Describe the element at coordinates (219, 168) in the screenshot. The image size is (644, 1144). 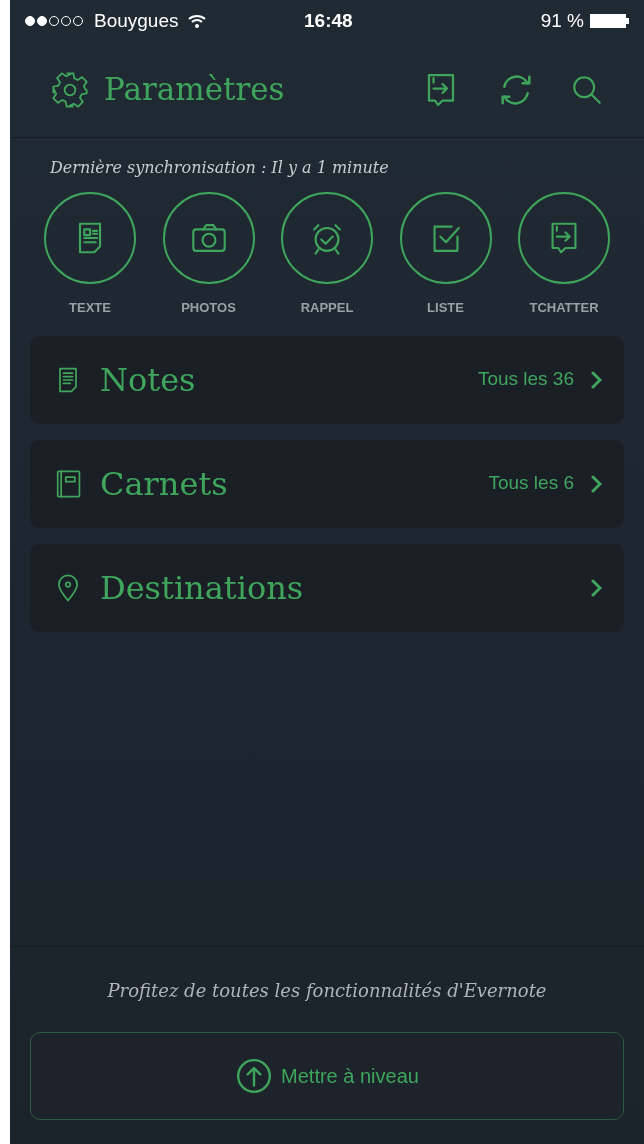
I see `last-sync-text: Dernière synchronisation : Il y a 1 minute` at that location.